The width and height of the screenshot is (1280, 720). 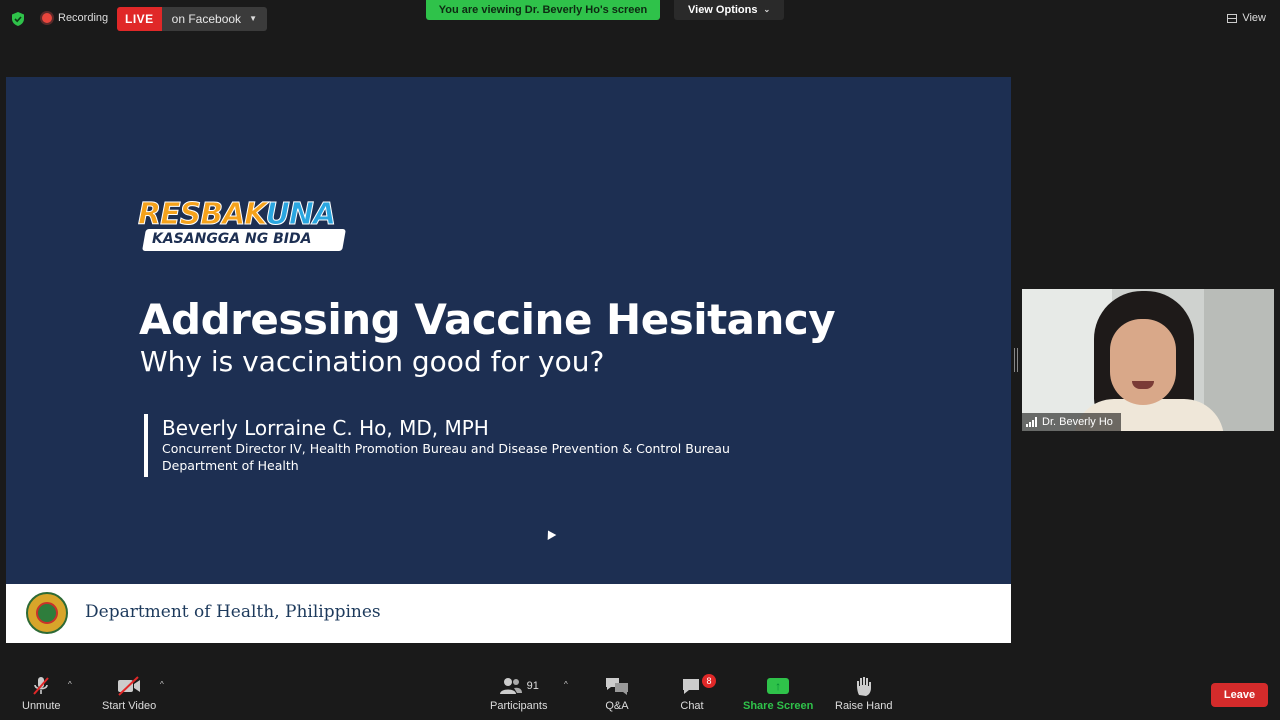 I want to click on viewing-screen-banner: You are viewing Dr. Beverly Ho's screen, so click(x=543, y=10).